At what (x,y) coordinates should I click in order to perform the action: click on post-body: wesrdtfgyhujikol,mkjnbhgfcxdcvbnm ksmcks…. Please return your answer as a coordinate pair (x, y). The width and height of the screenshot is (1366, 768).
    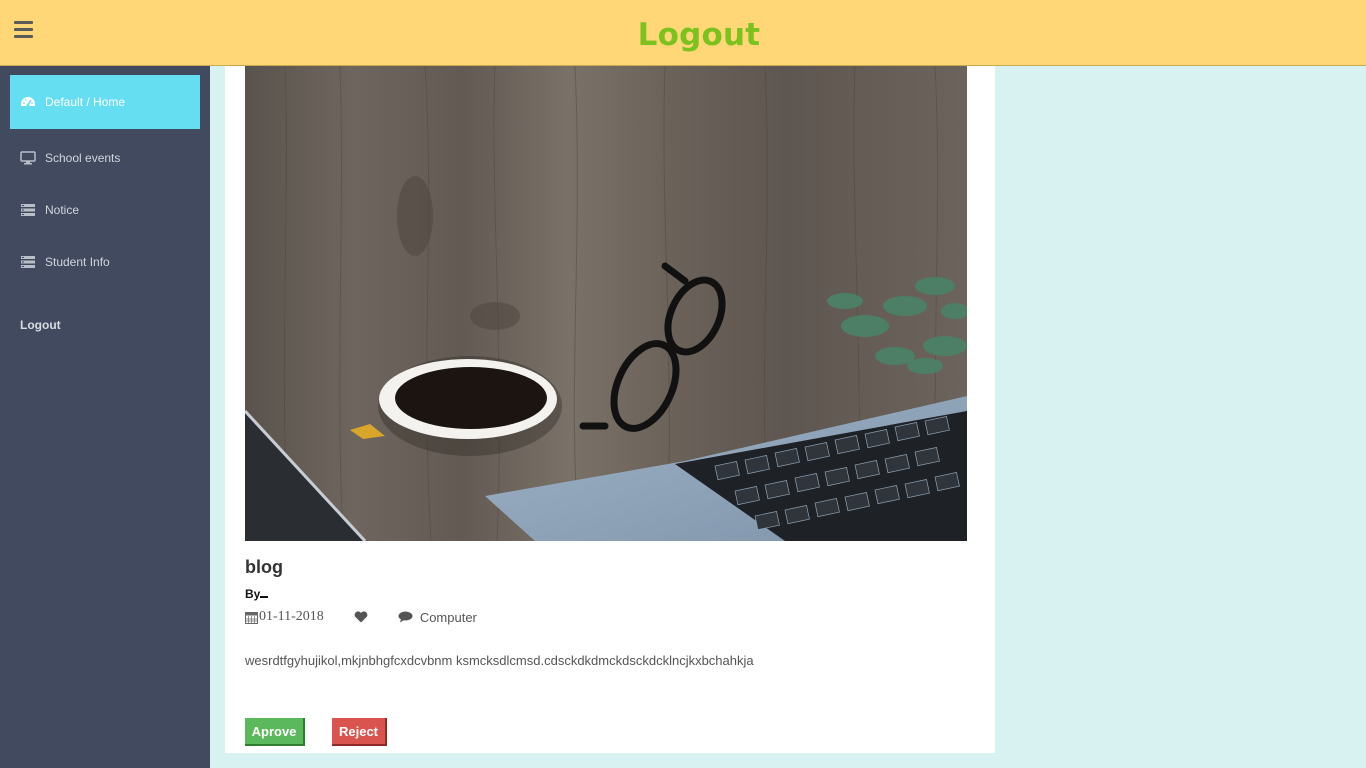
    Looking at the image, I should click on (499, 660).